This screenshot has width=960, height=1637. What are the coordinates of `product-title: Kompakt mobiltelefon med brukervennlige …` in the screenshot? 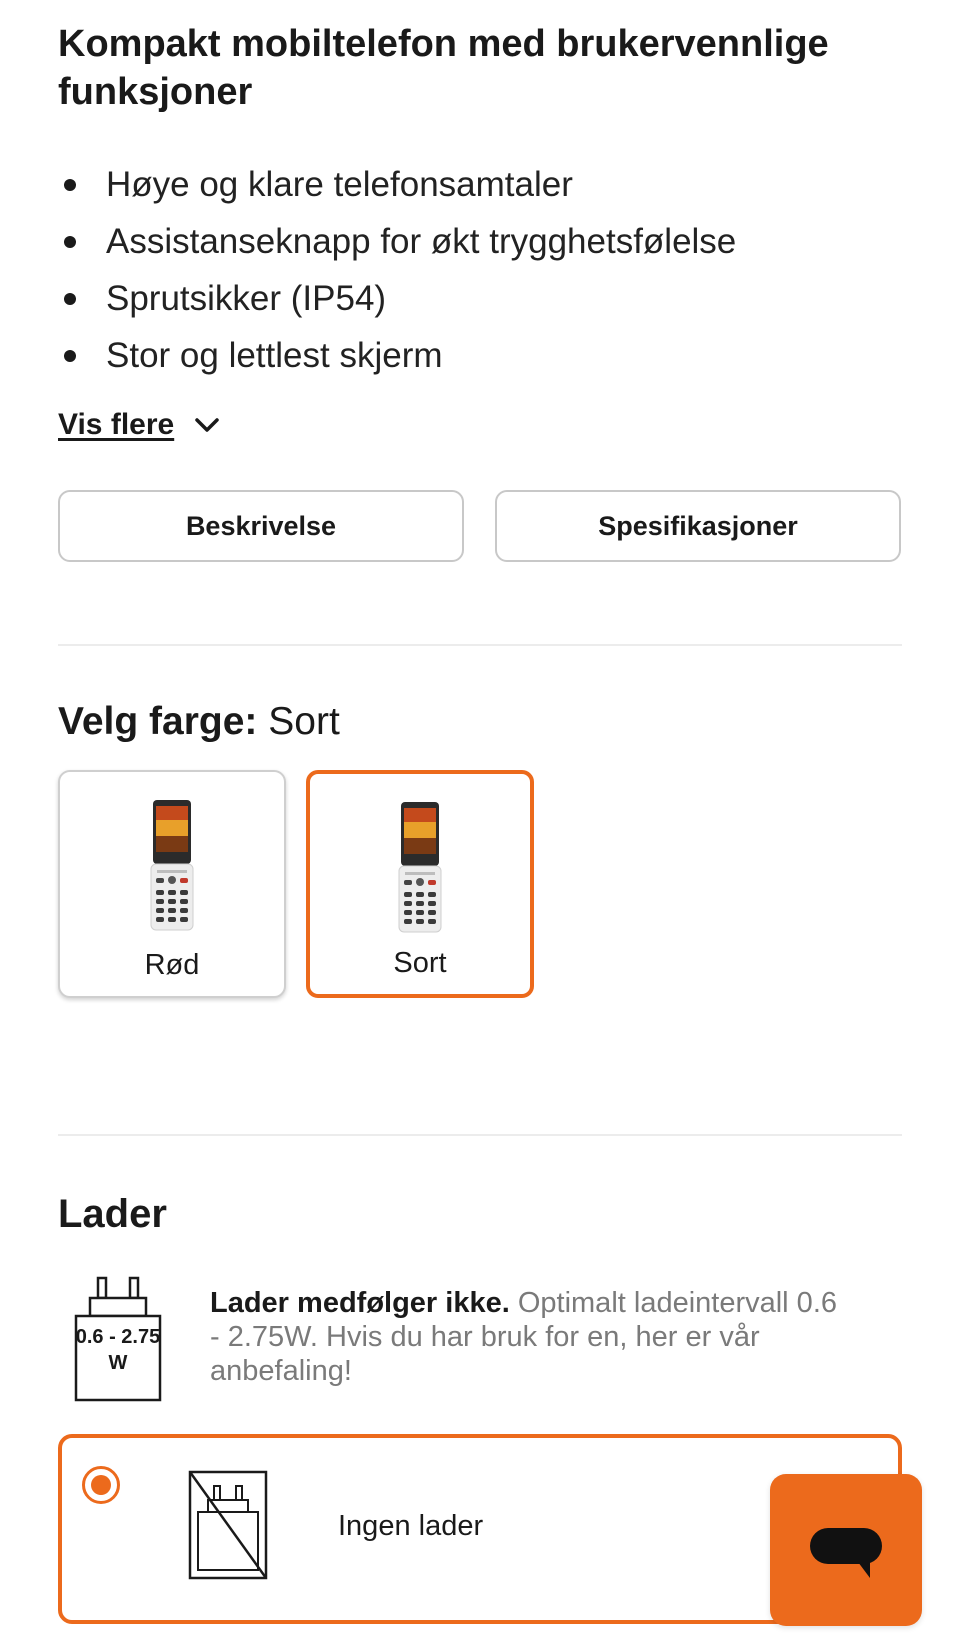 It's located at (443, 68).